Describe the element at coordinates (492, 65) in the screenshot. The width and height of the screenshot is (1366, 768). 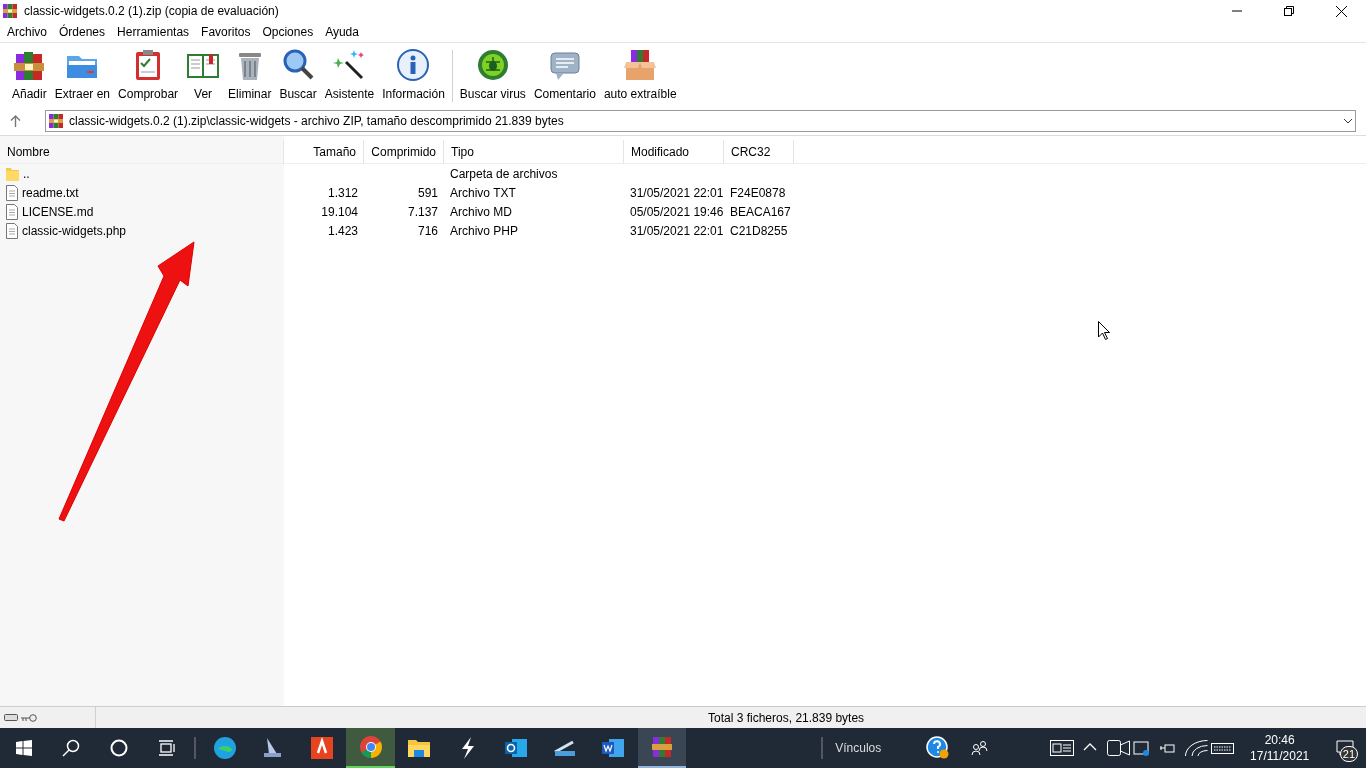
I see `bug-icon` at that location.